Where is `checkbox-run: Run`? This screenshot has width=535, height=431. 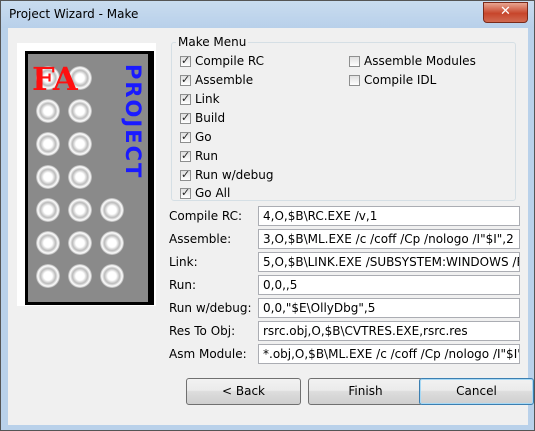
checkbox-run: Run is located at coordinates (199, 156).